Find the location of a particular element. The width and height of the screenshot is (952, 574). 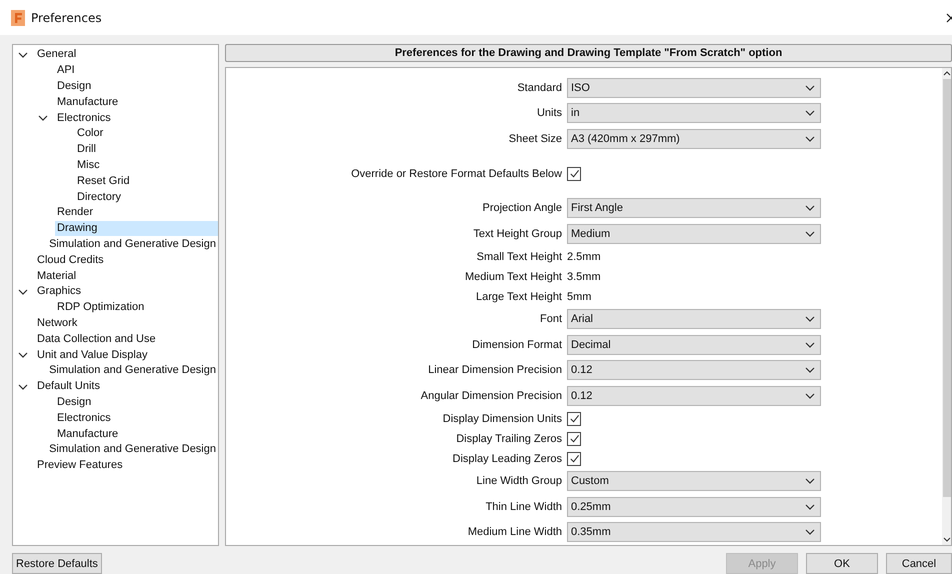

tree-item: General is located at coordinates (126, 54).